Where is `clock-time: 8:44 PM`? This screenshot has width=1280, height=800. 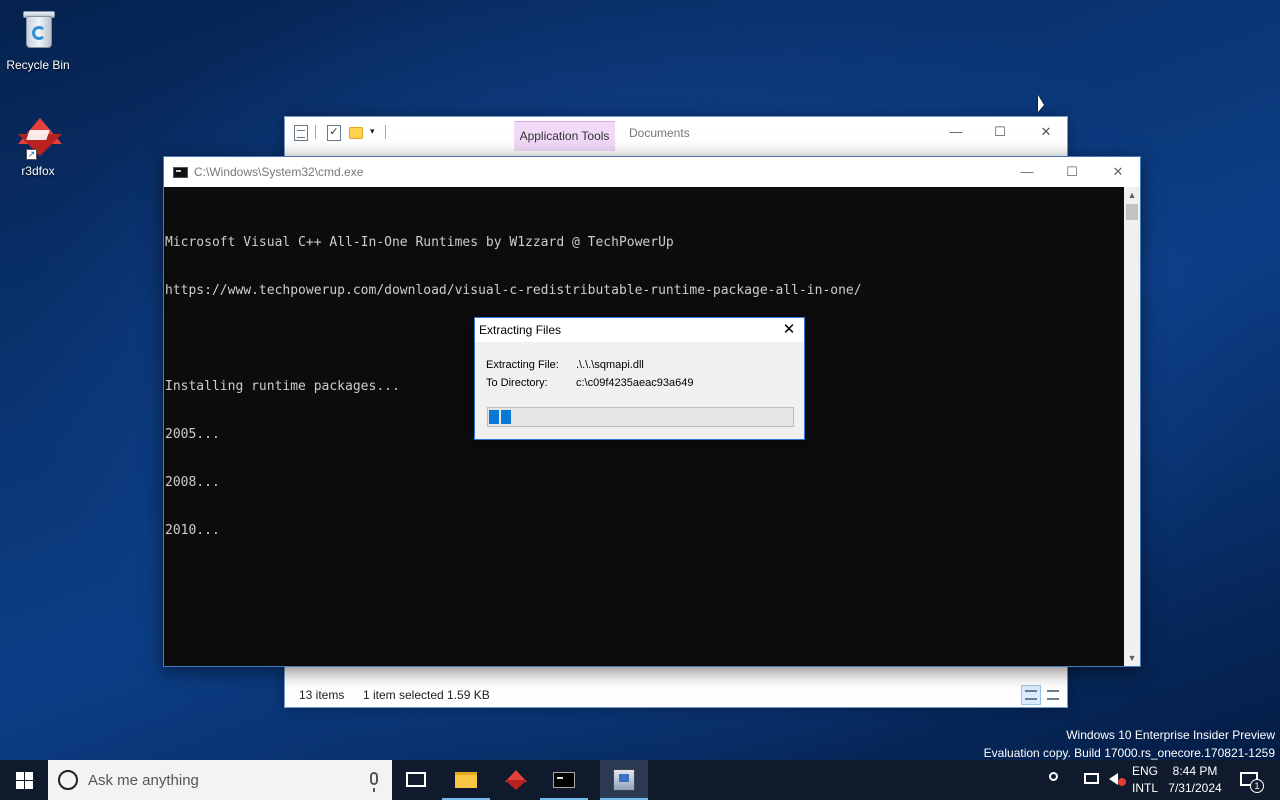
clock-time: 8:44 PM is located at coordinates (1195, 771).